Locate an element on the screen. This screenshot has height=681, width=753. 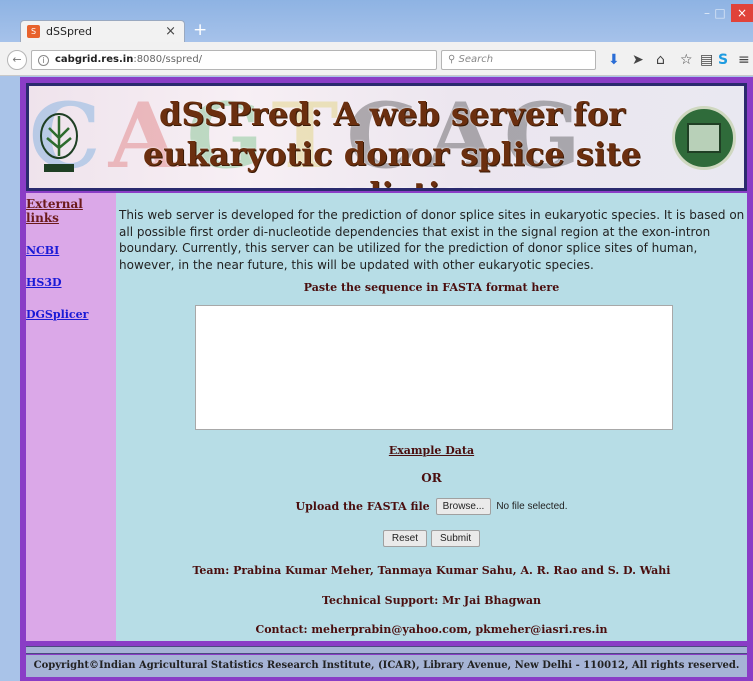
footer-separator is located at coordinates (386, 650).